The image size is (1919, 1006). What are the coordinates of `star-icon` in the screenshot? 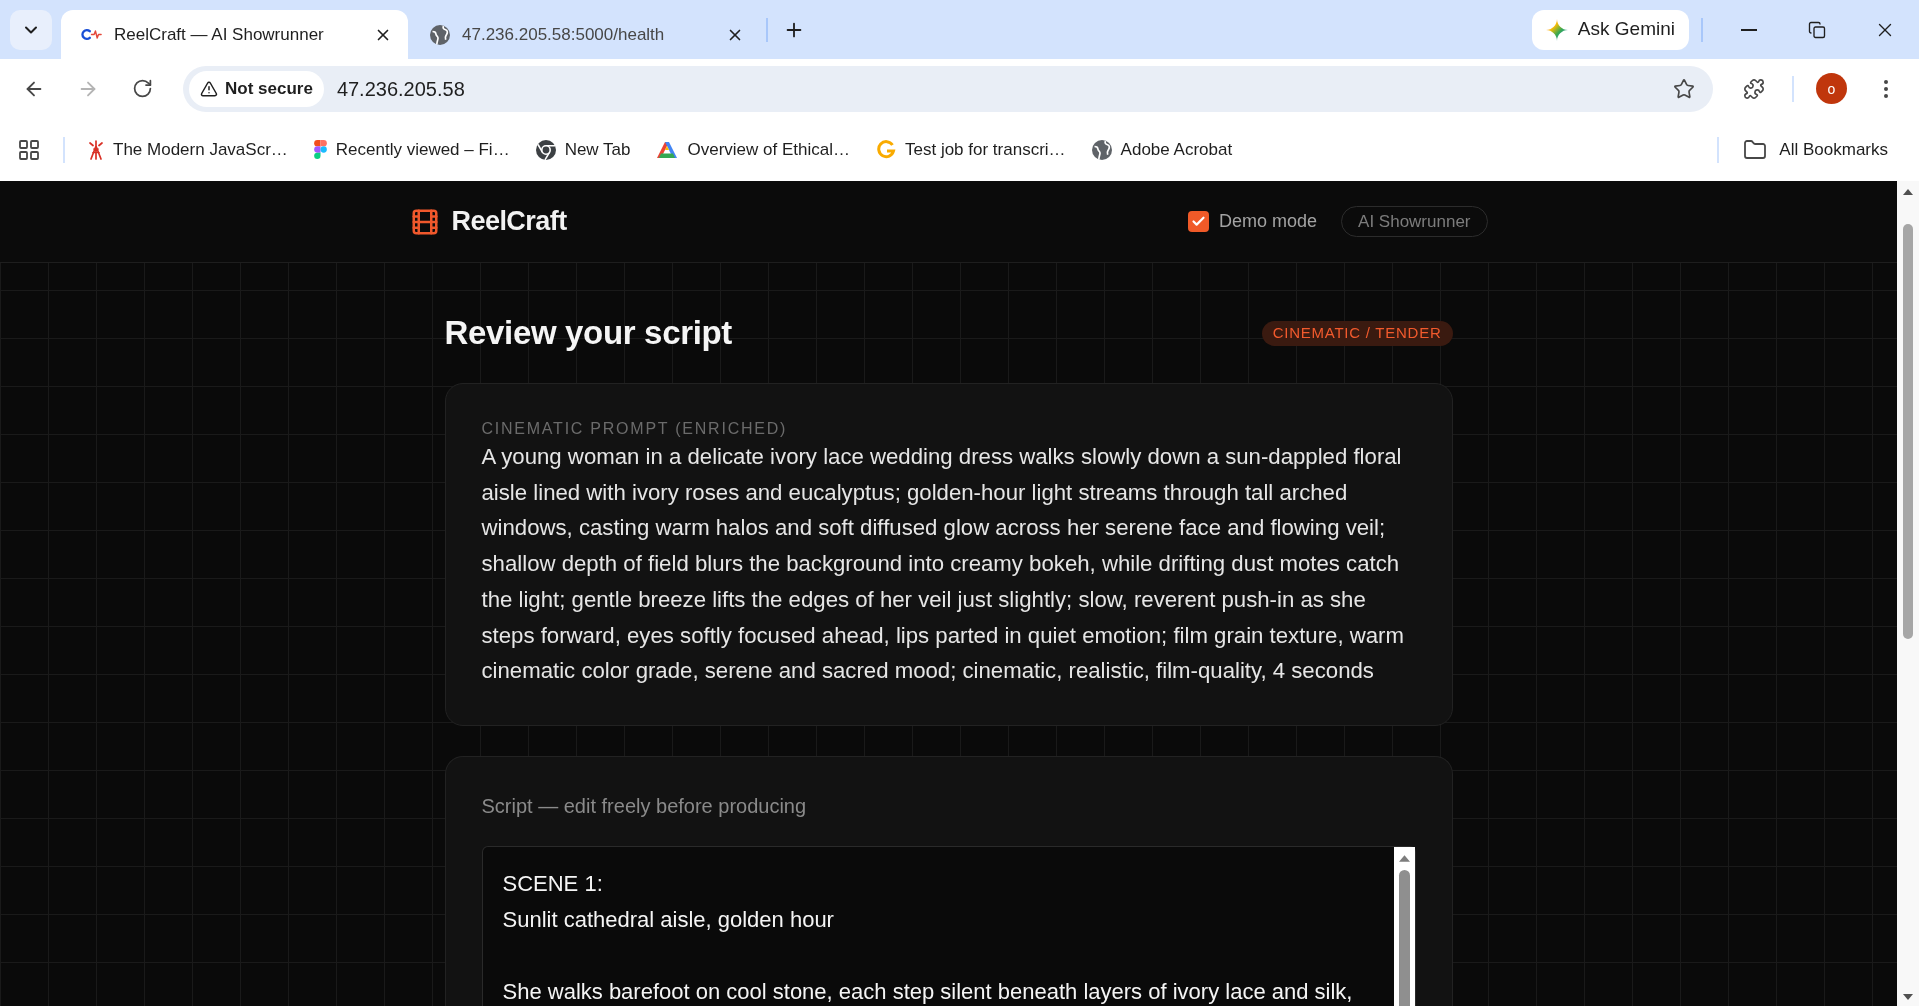 It's located at (1684, 88).